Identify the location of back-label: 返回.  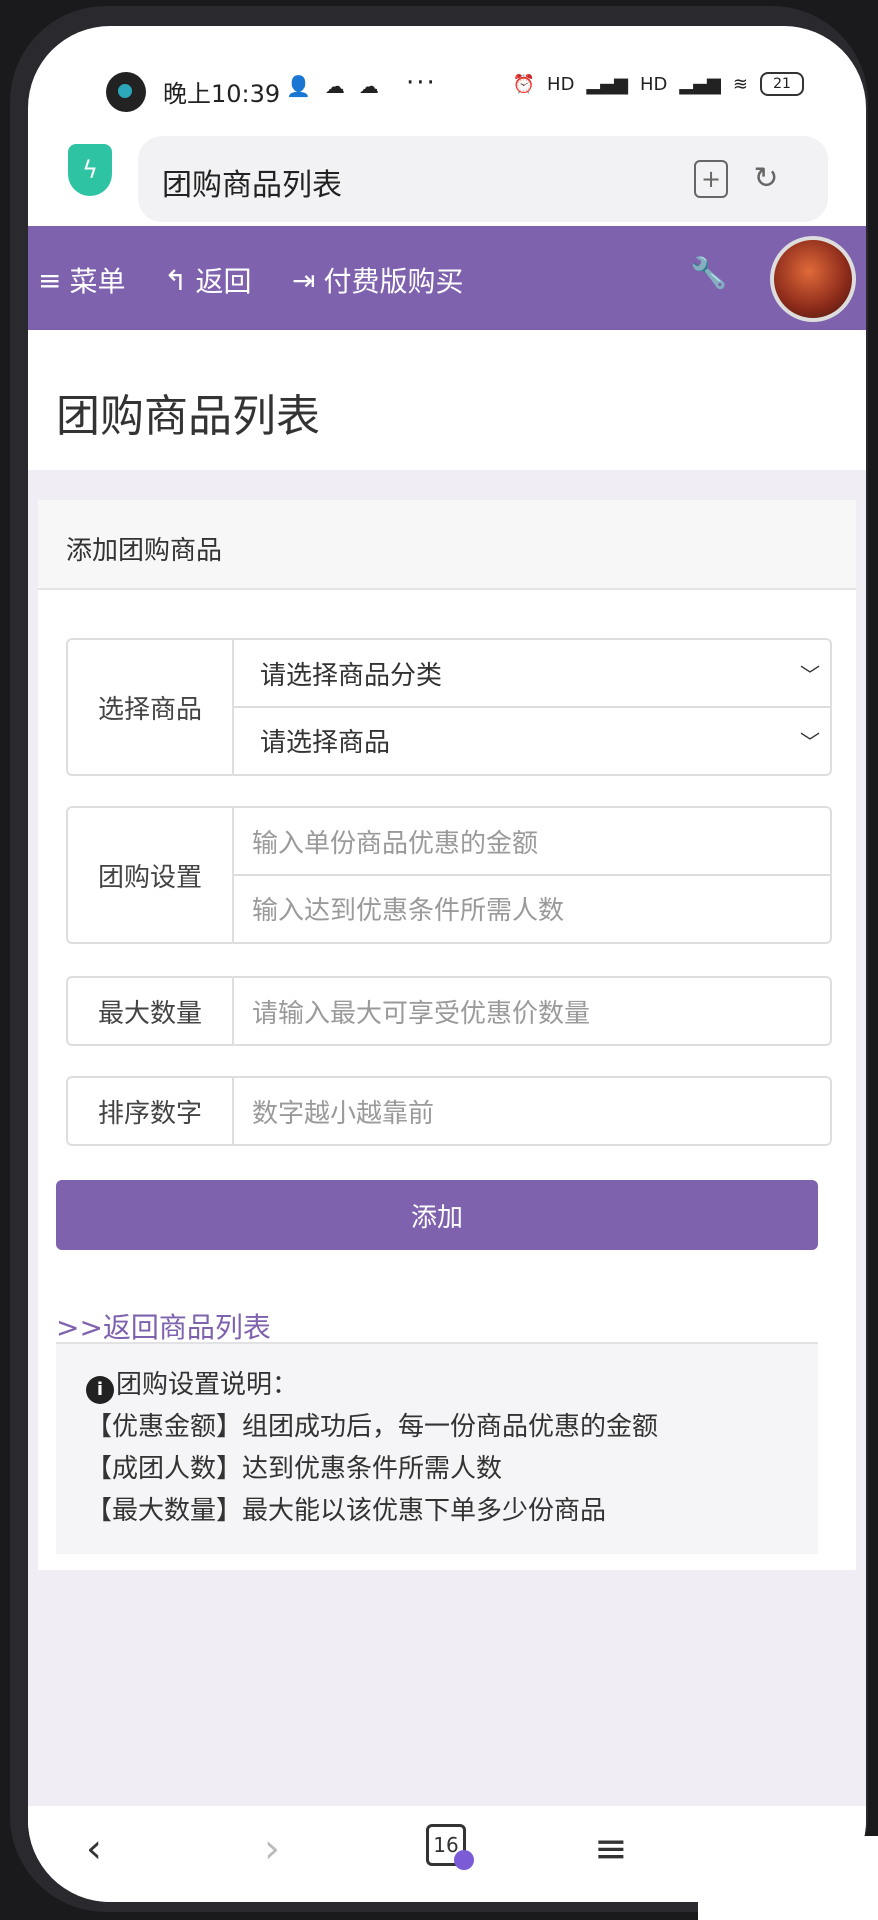
(223, 281).